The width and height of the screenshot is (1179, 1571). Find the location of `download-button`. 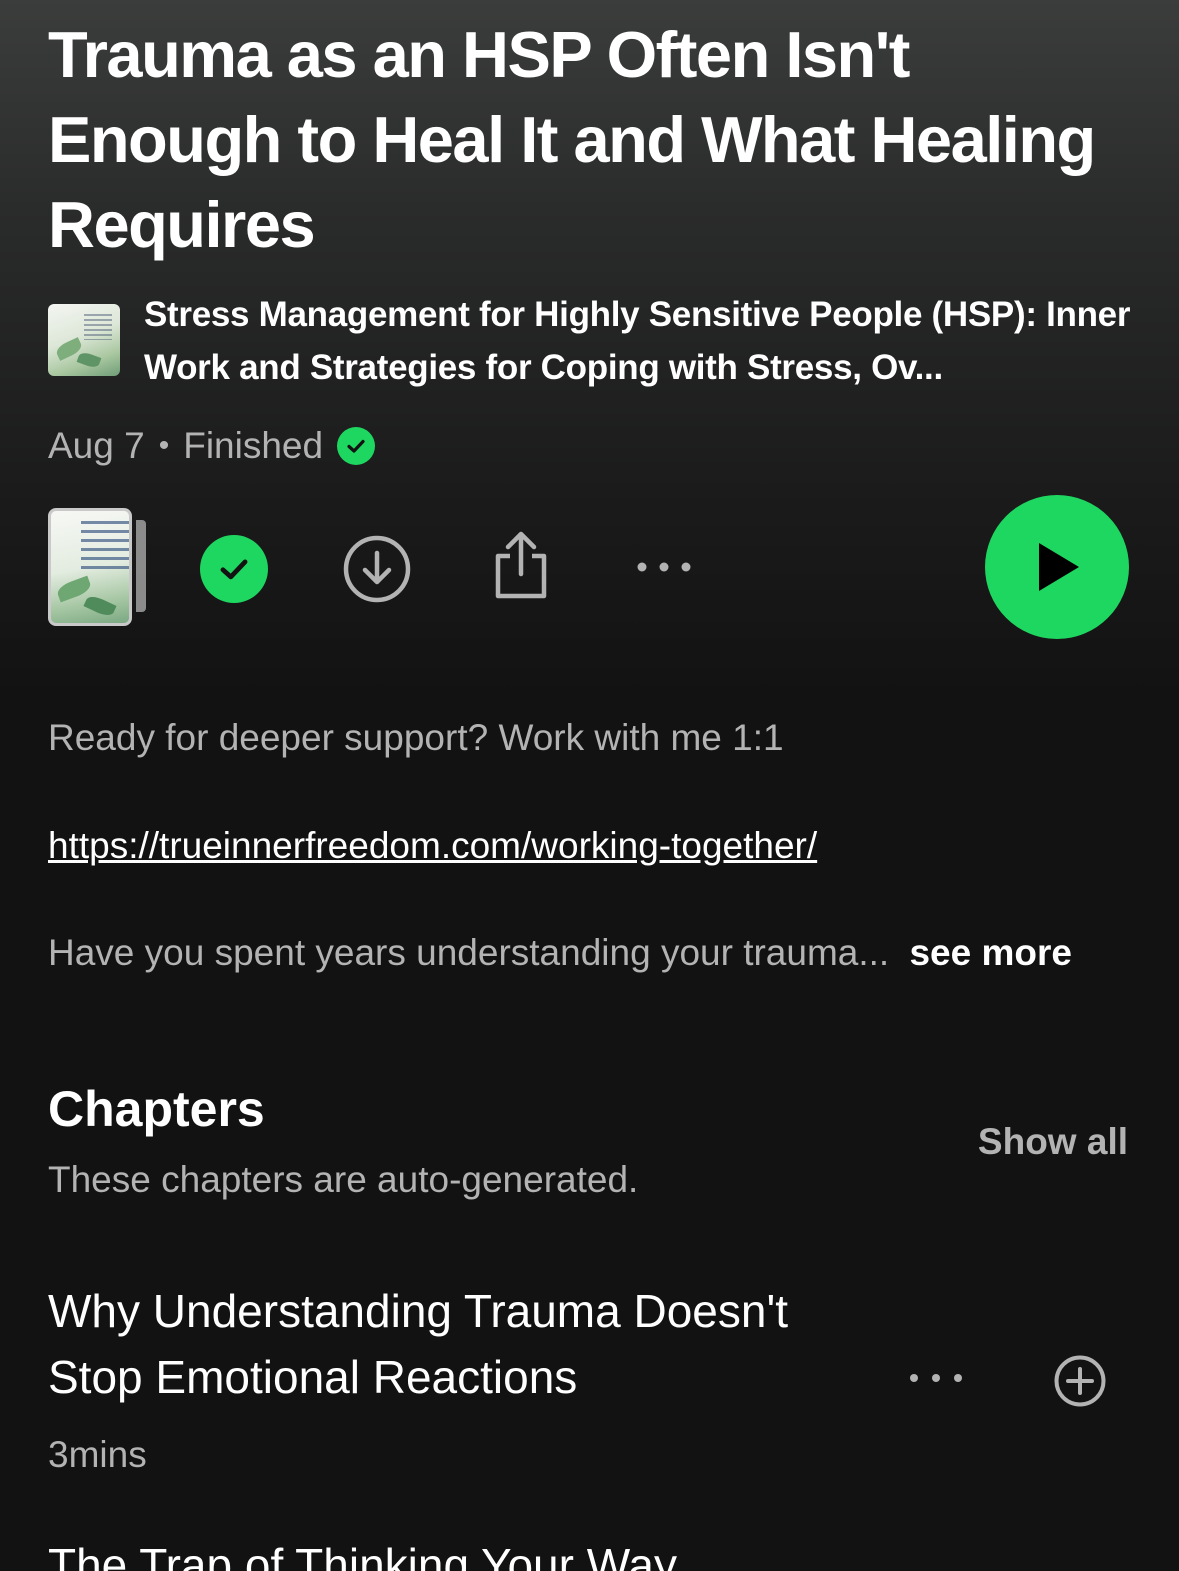

download-button is located at coordinates (377, 569).